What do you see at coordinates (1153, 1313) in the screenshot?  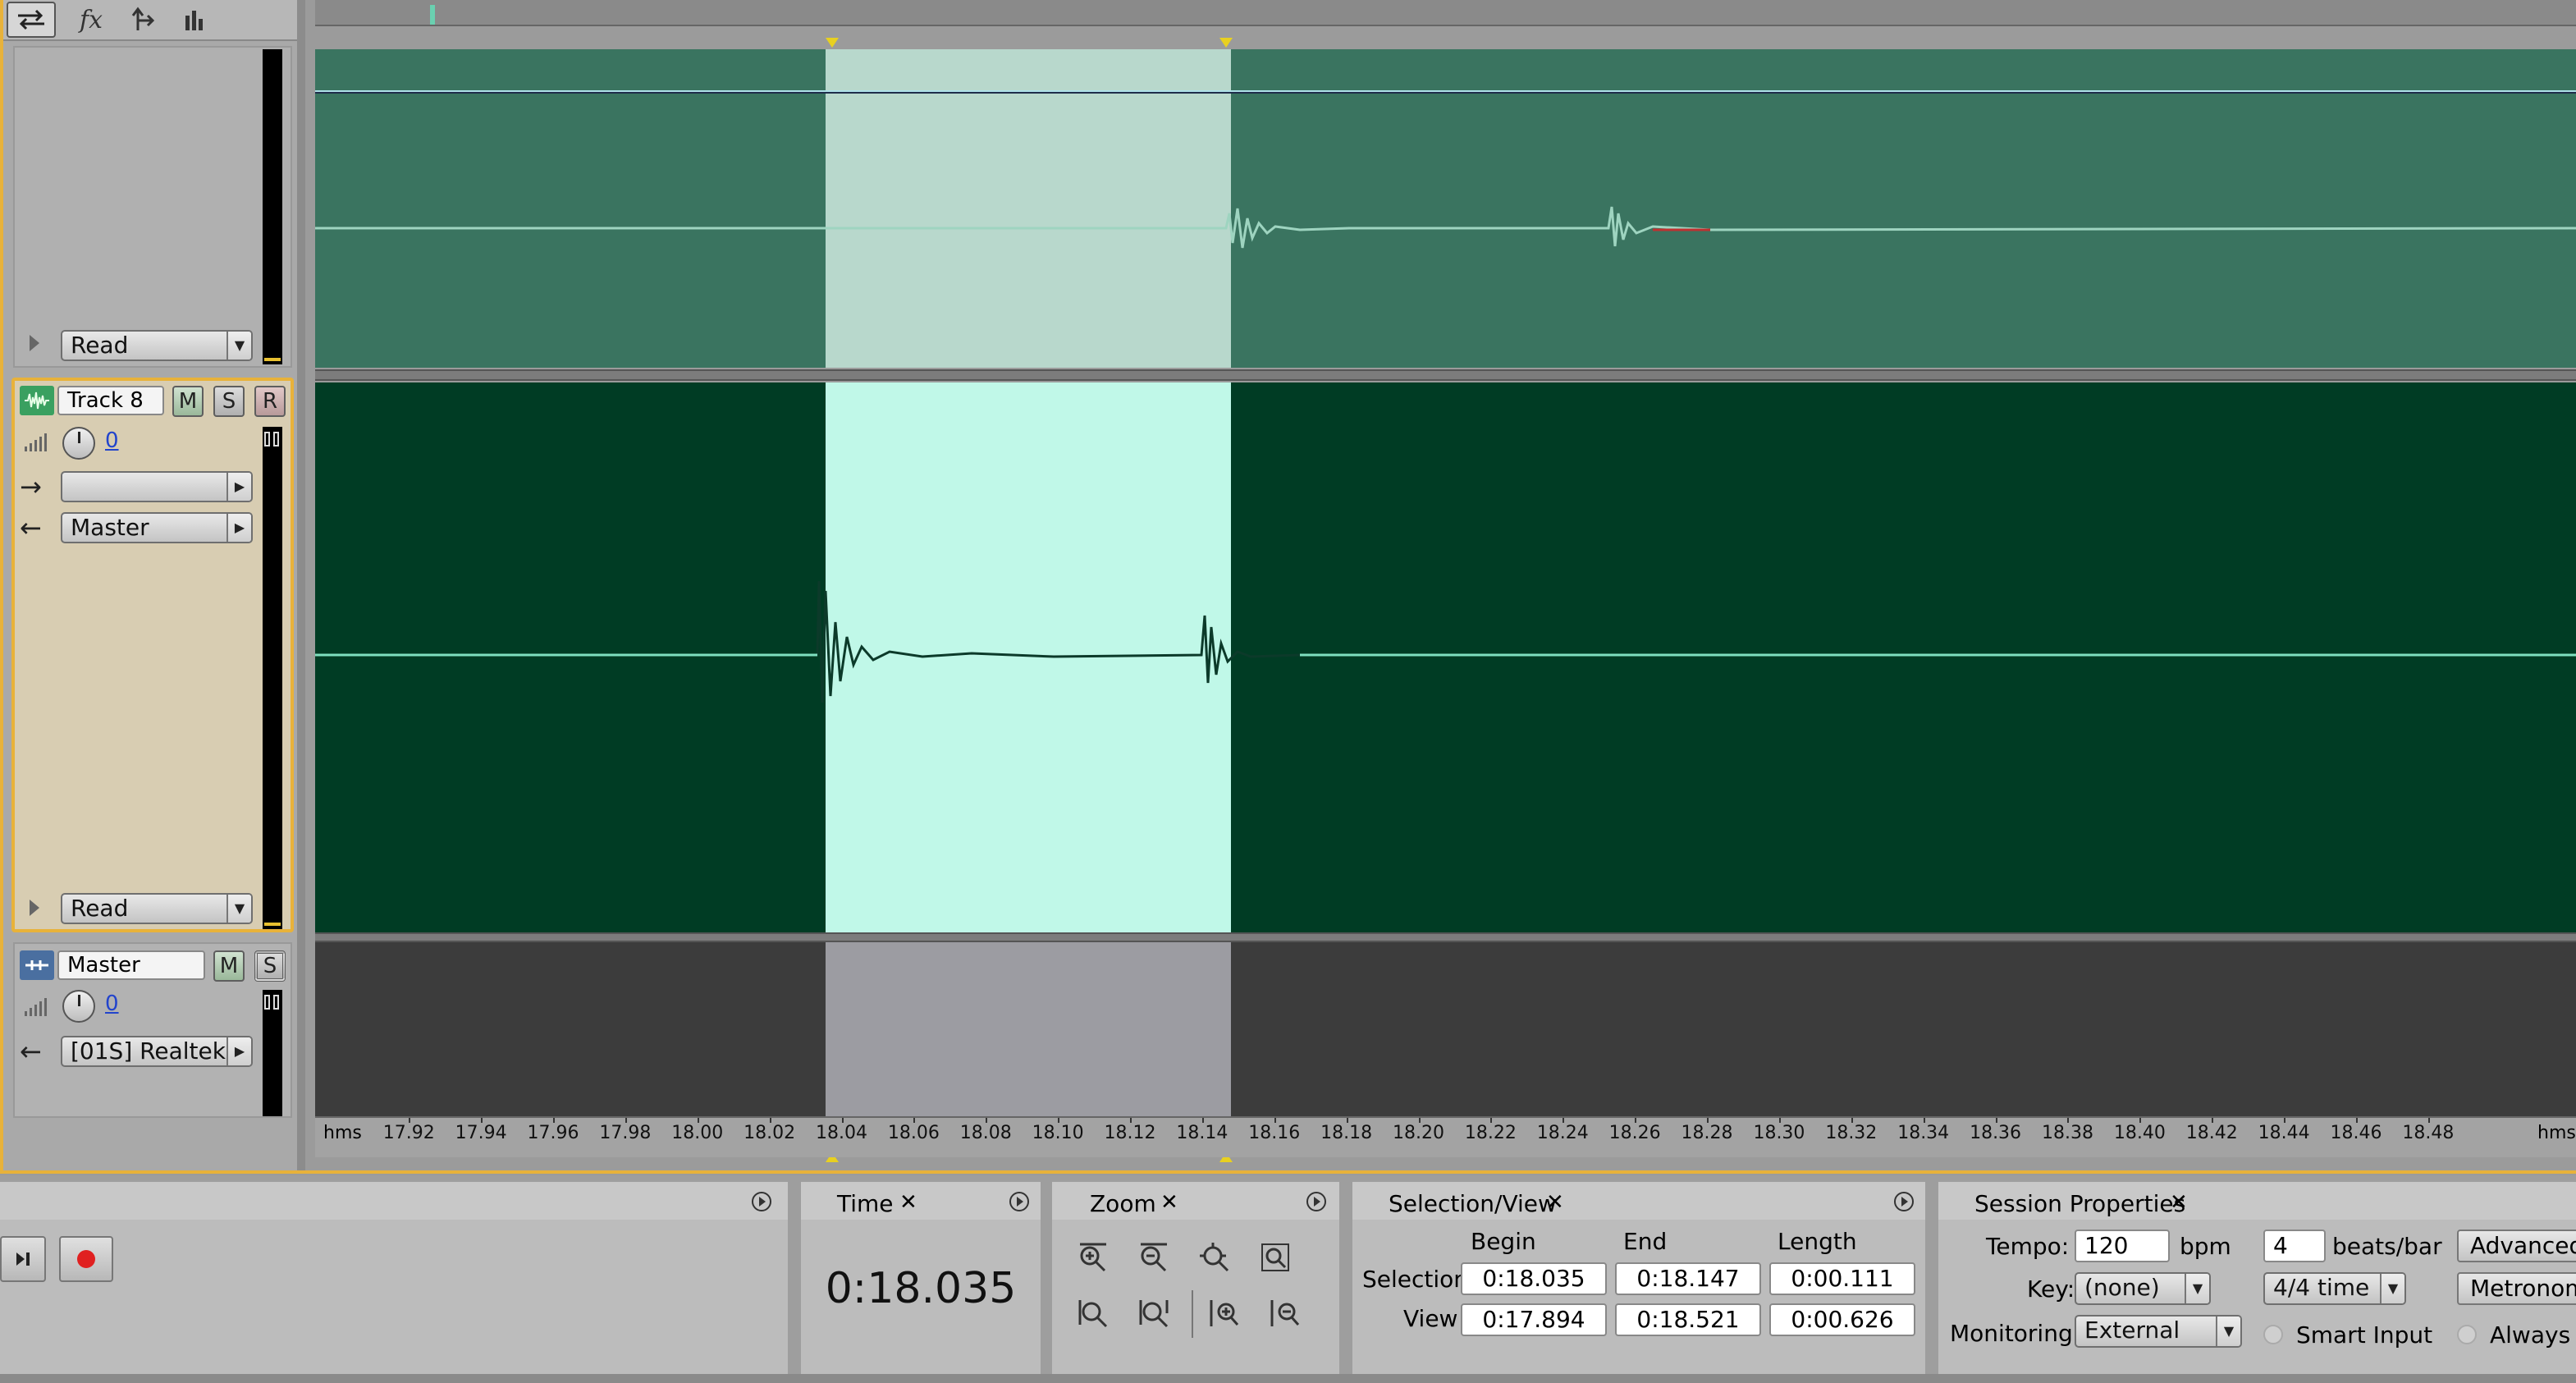 I see `zoom-out-time-icon` at bounding box center [1153, 1313].